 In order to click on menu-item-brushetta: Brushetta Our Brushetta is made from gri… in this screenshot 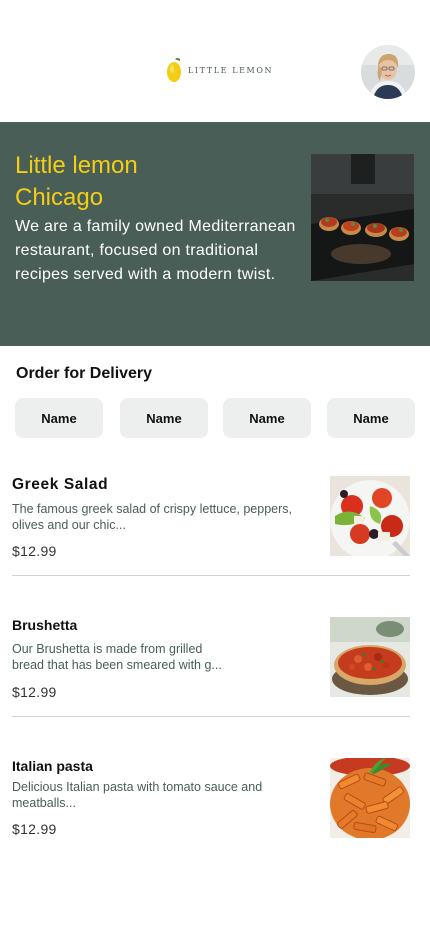, I will do `click(211, 658)`.